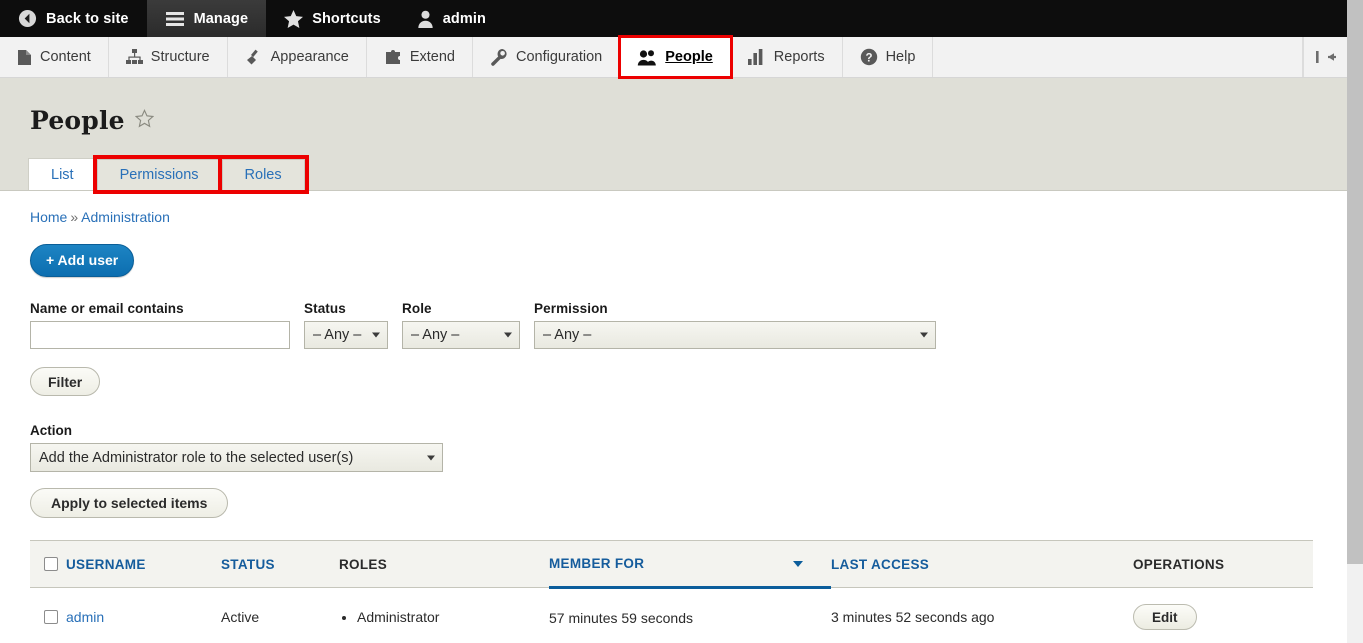 The image size is (1363, 643). I want to click on breadcrumb: Home» Administration, so click(673, 208).